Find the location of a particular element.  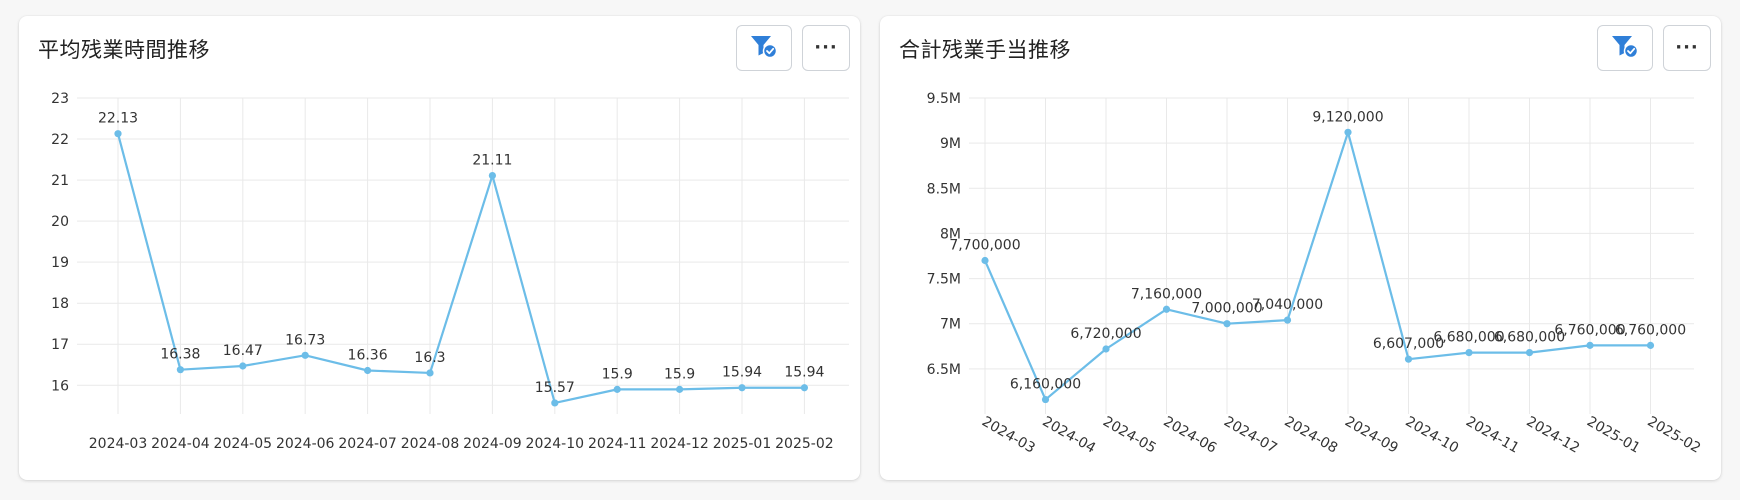

data-label: 9,120,000 is located at coordinates (1347, 117).